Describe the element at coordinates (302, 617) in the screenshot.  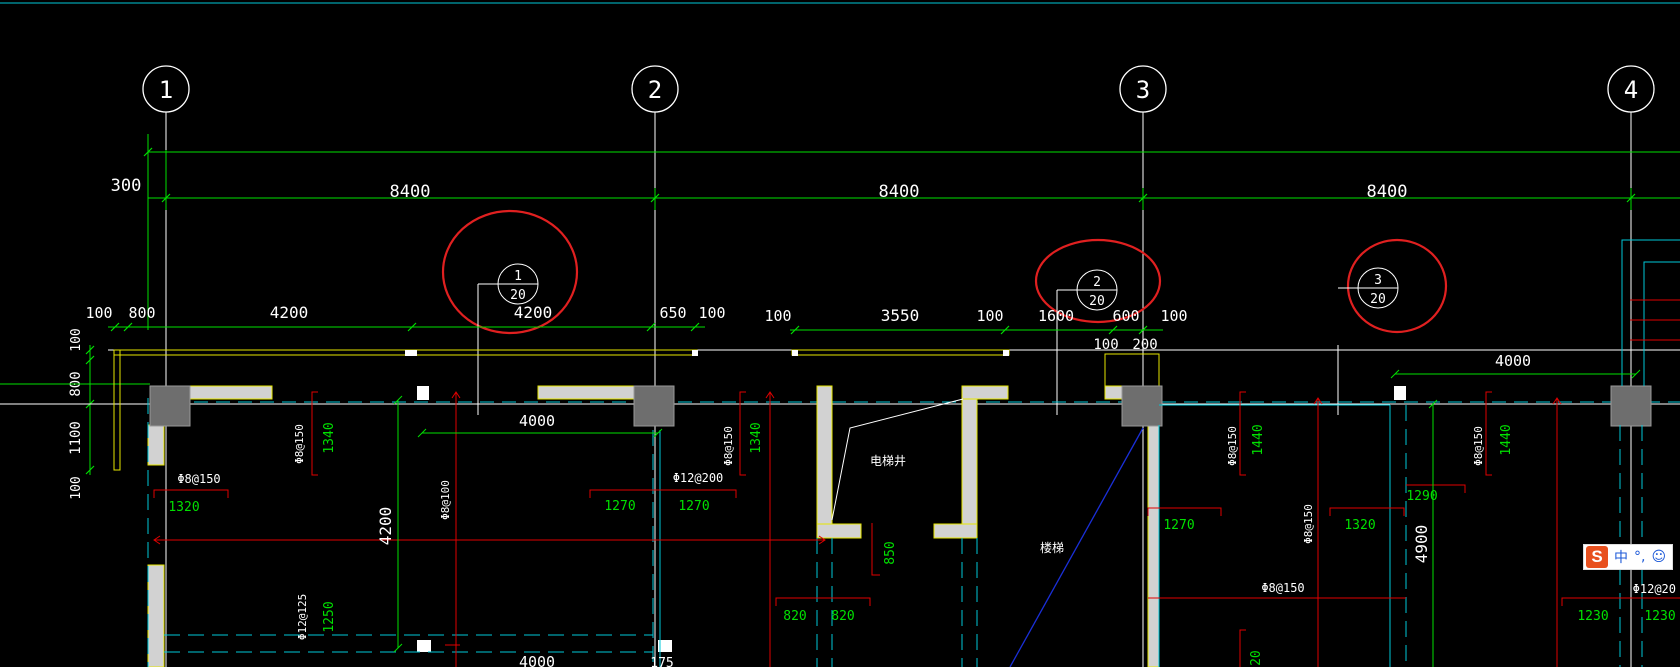
I see `rebar-label: Φ12@125` at that location.